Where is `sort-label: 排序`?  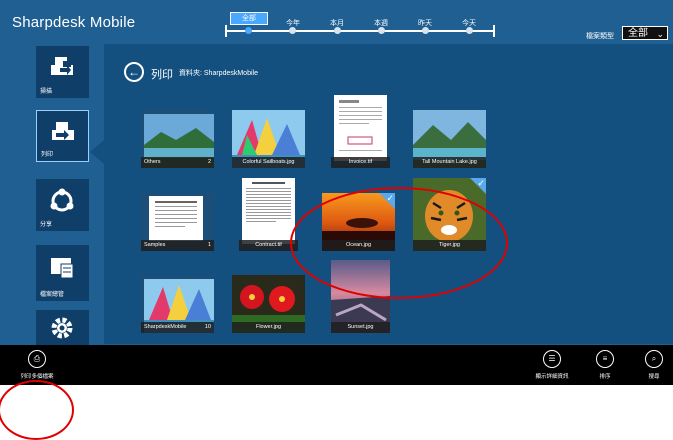 sort-label: 排序 is located at coordinates (605, 377).